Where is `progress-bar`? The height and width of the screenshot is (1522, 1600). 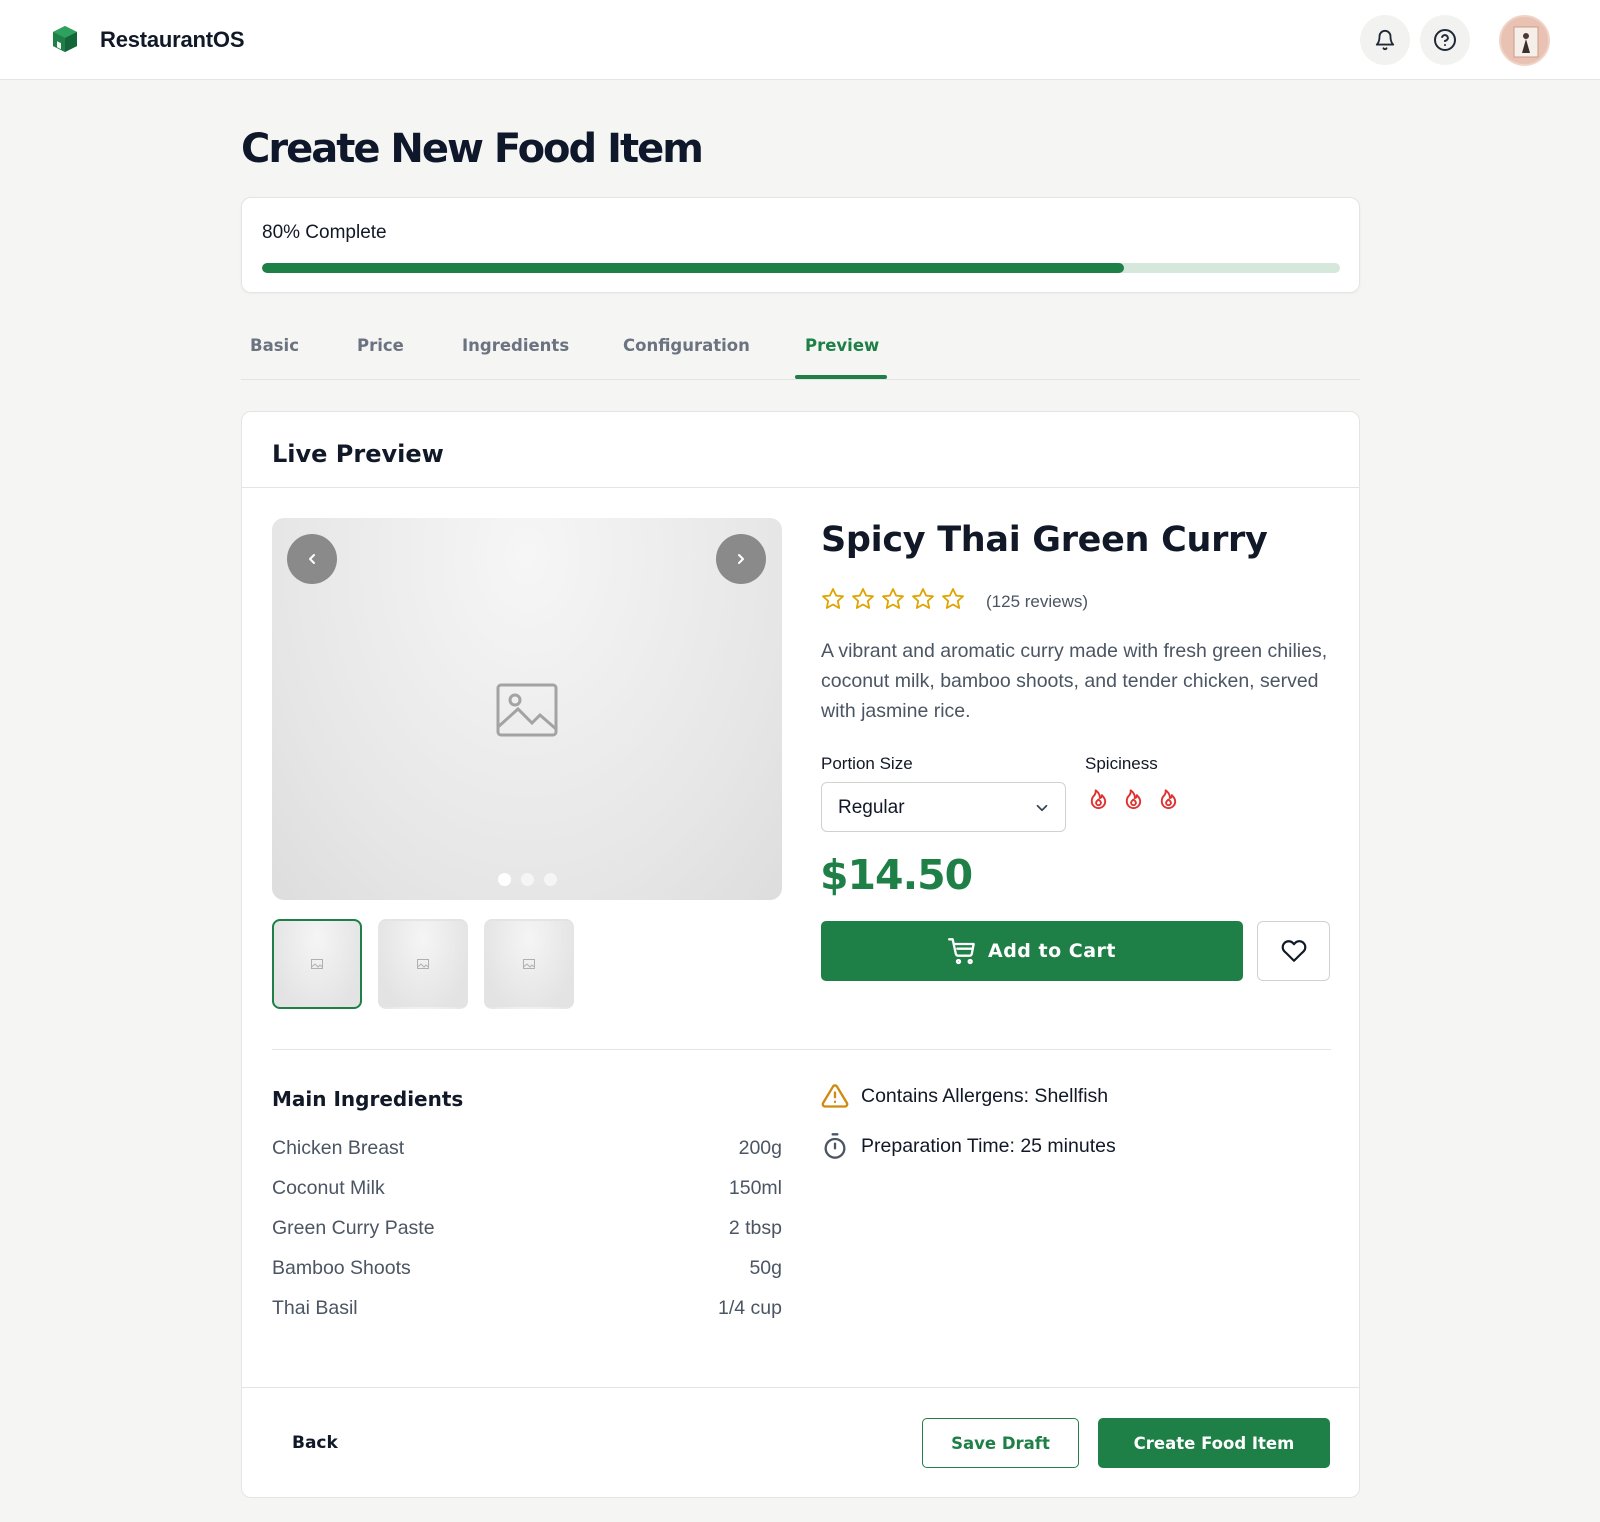
progress-bar is located at coordinates (801, 268).